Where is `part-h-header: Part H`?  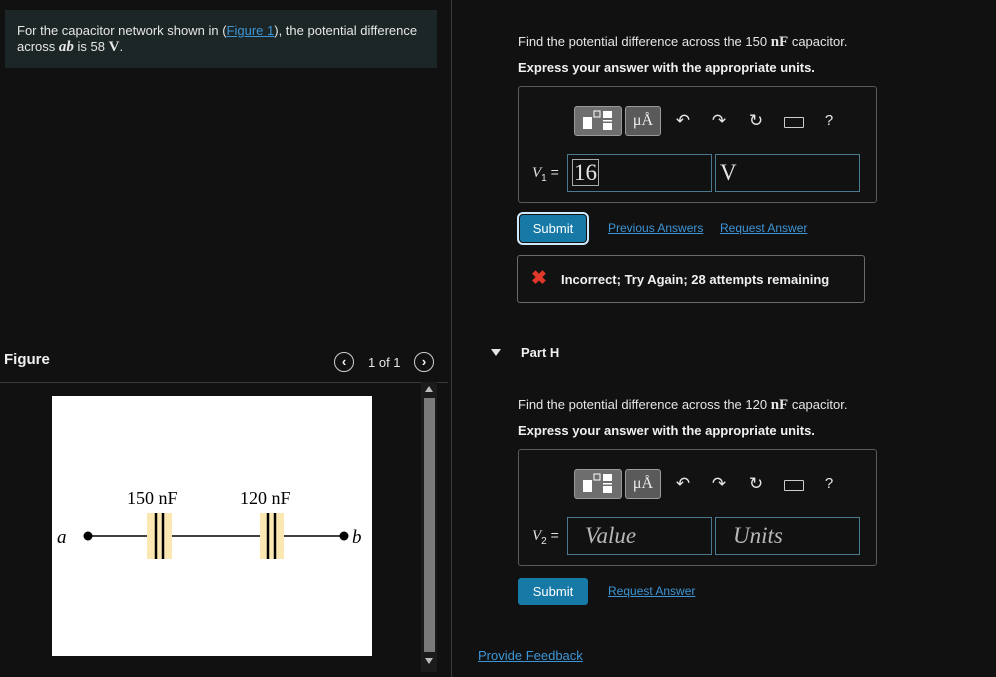
part-h-header: Part H is located at coordinates (540, 352).